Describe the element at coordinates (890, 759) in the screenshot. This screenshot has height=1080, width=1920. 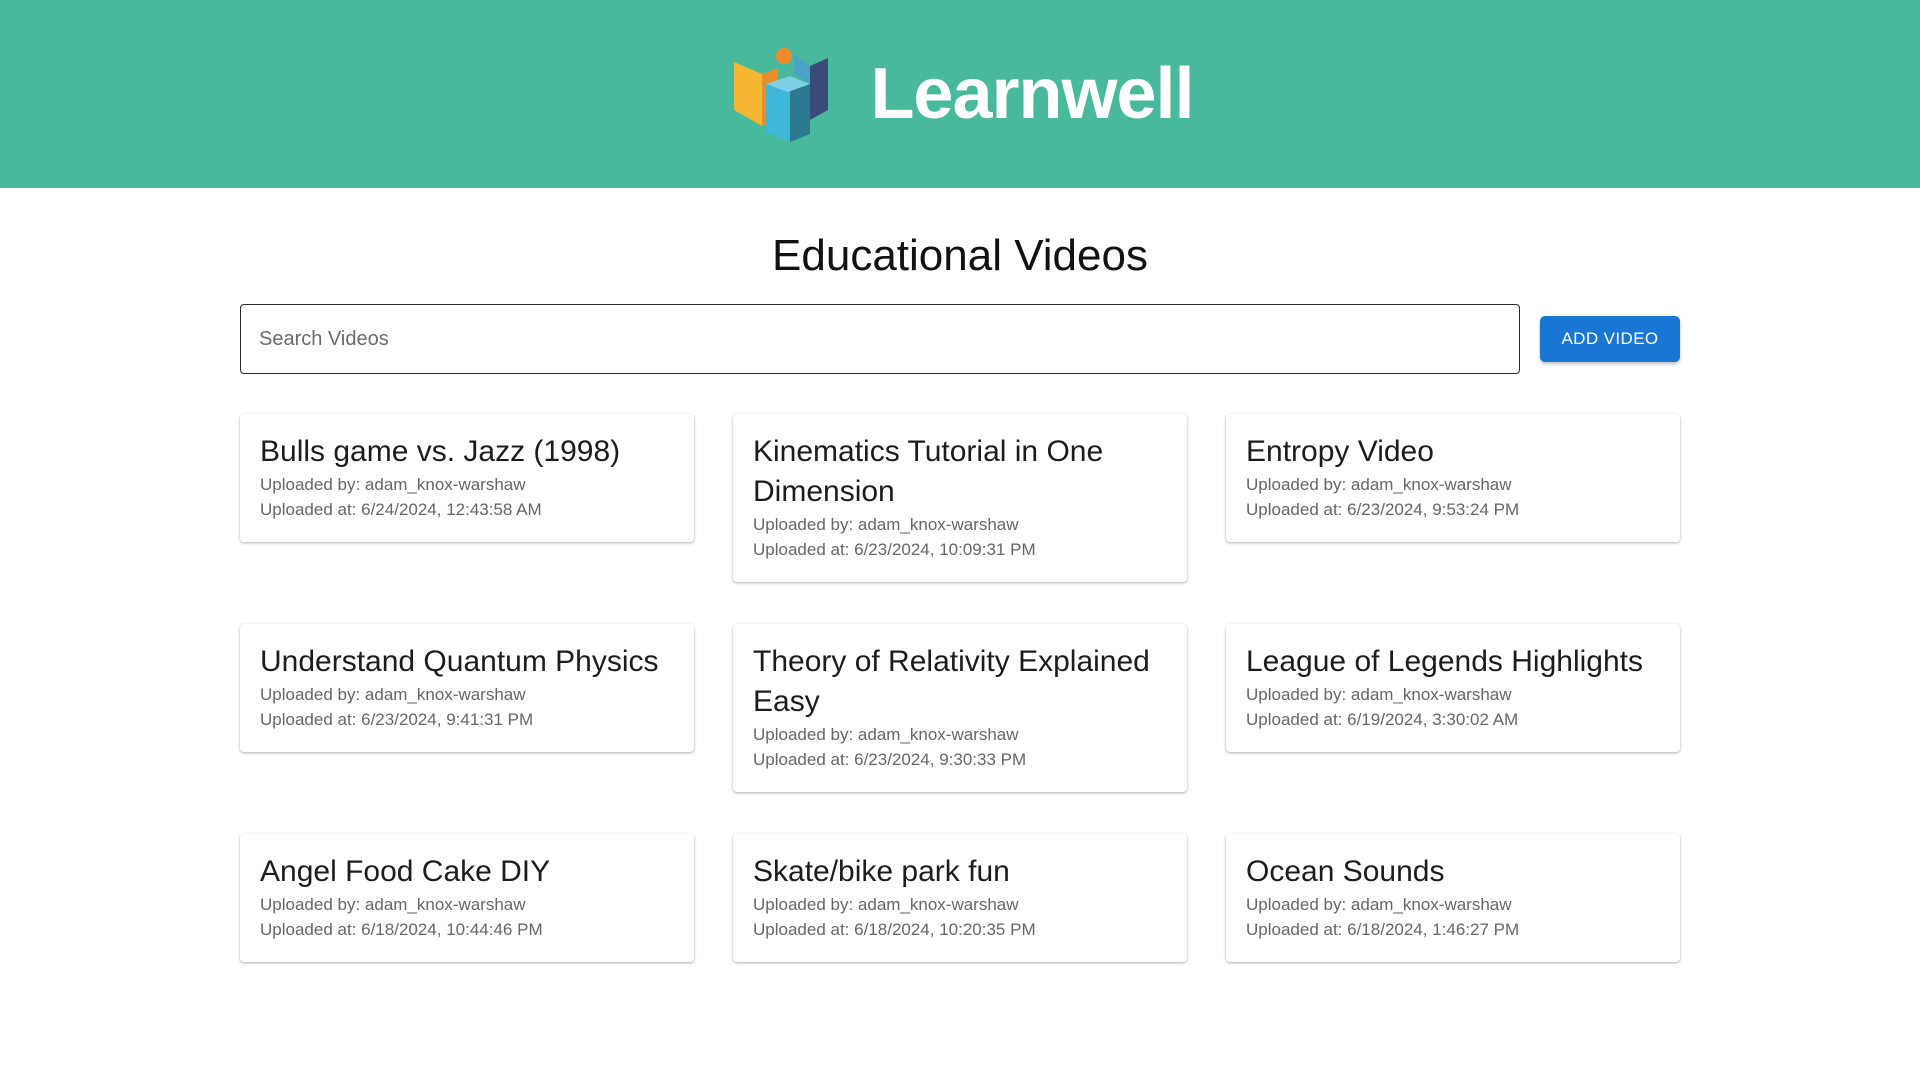
I see `video-upload-date: Uploaded at: 6/23/2024, 9:30:33 PM` at that location.